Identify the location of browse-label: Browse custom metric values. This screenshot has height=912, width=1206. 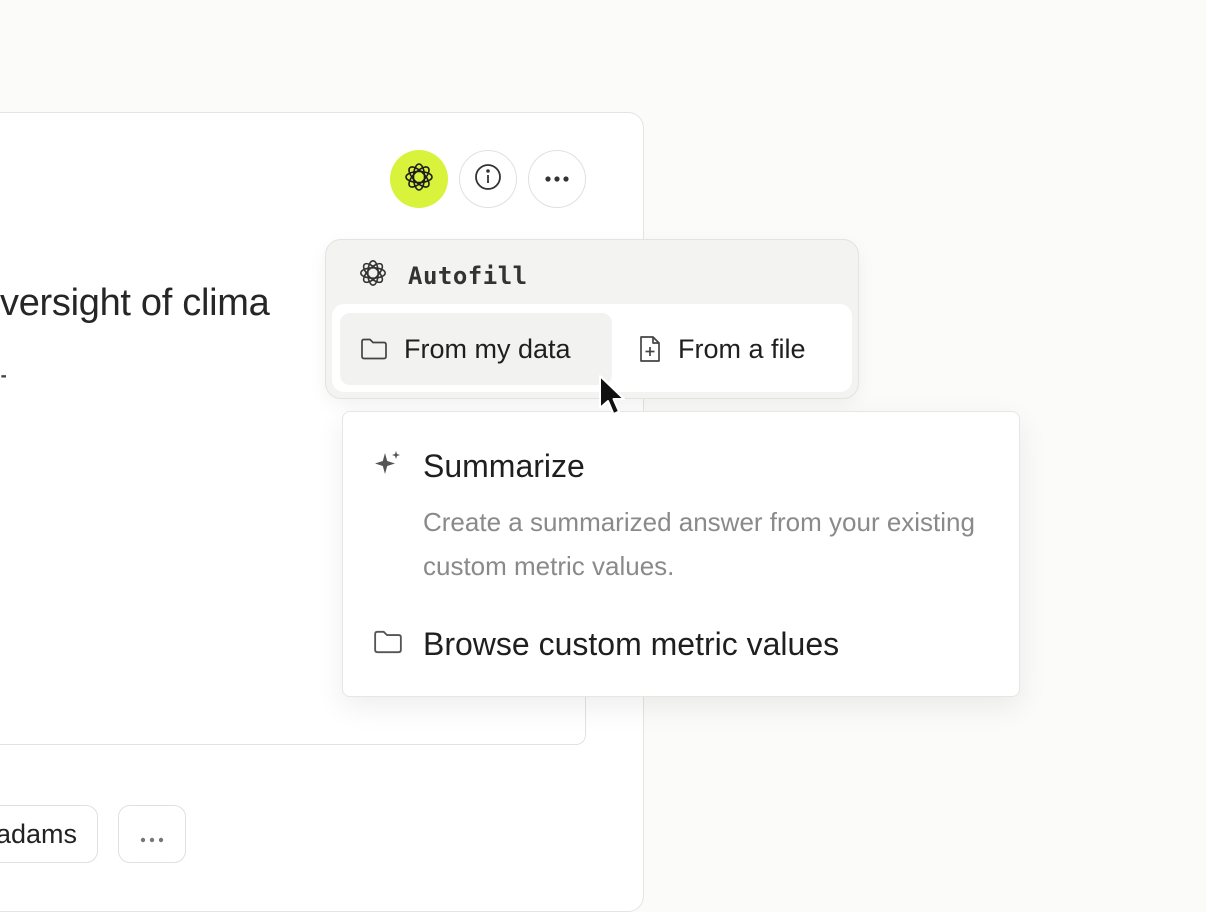
(631, 644).